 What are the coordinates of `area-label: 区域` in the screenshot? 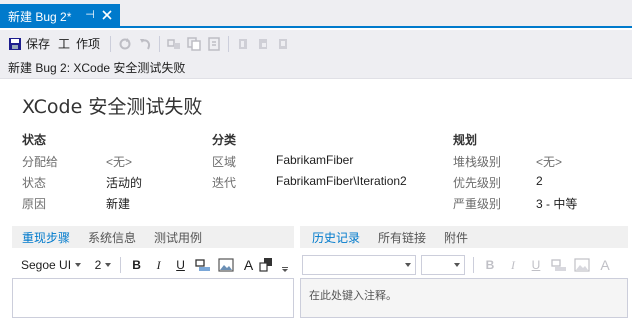 It's located at (224, 162).